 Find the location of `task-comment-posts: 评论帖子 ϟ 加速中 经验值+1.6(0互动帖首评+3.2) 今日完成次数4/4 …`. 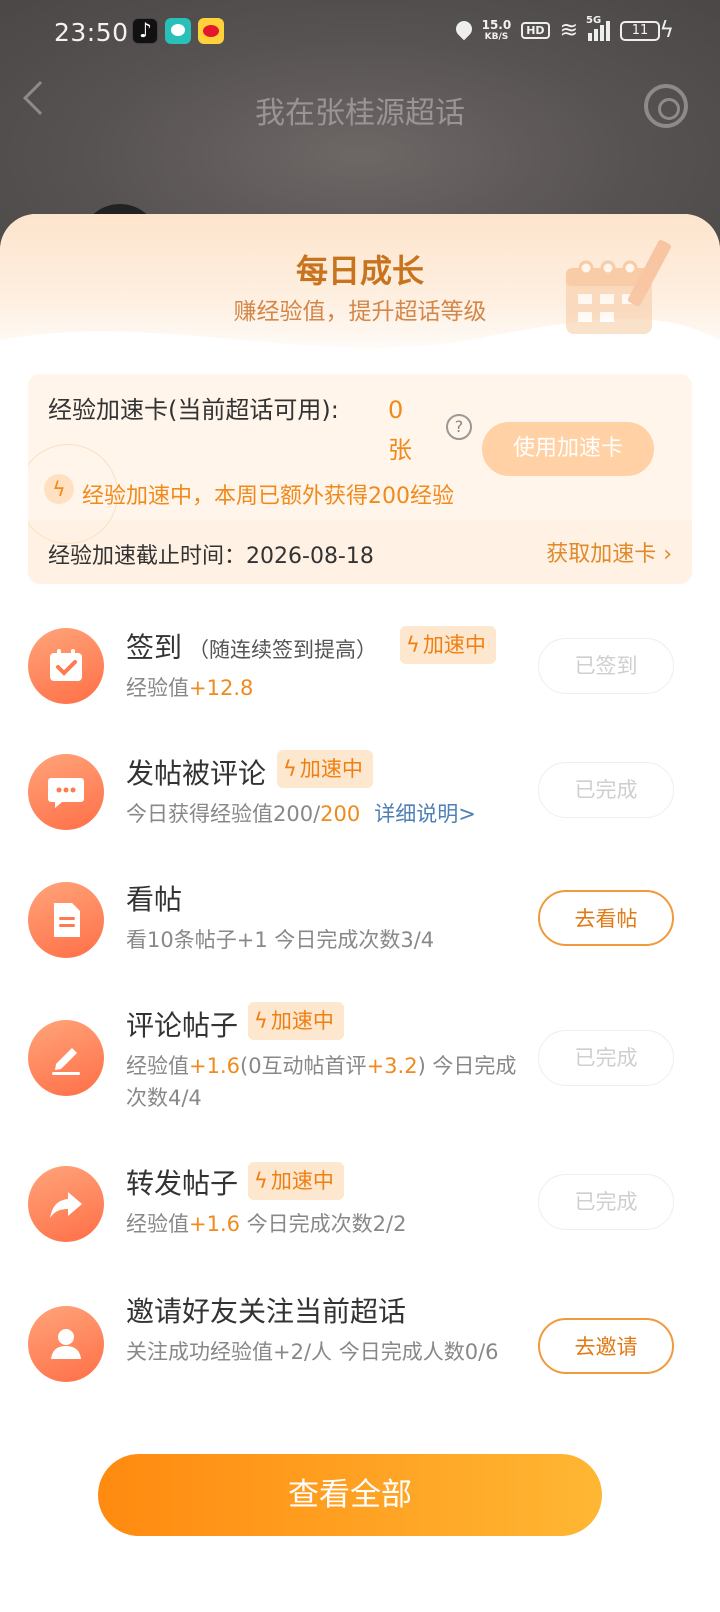

task-comment-posts: 评论帖子 ϟ 加速中 经验值+1.6(0互动帖首评+3.2) 今日完成次数4/4 … is located at coordinates (360, 1065).